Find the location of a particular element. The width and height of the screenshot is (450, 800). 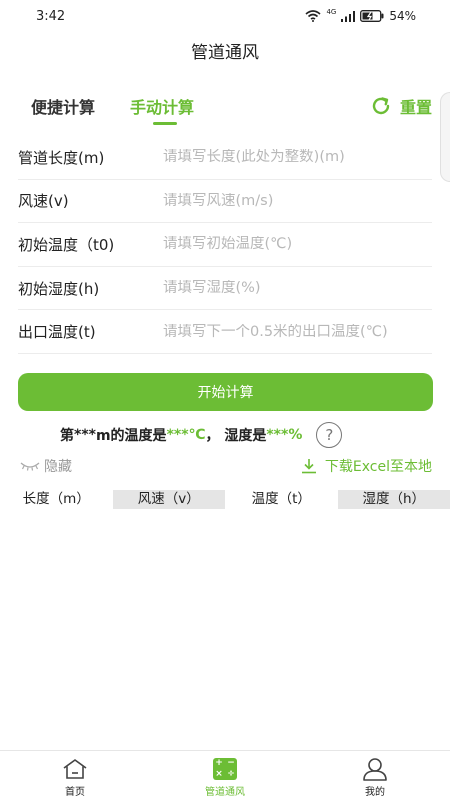

result-temp-text: m的温度是 is located at coordinates (131, 436).